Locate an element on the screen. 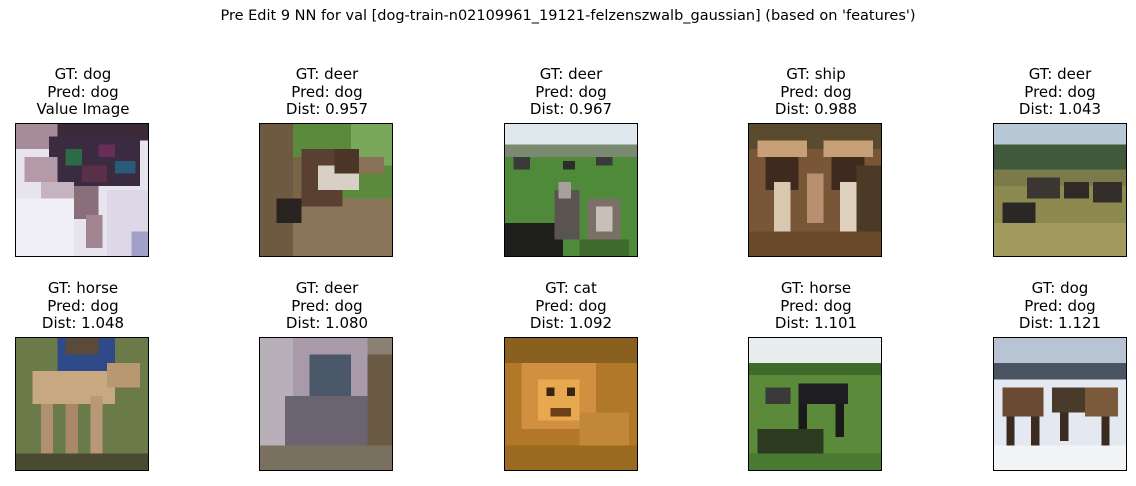  panel-value-label: Value Image is located at coordinates (83, 109).